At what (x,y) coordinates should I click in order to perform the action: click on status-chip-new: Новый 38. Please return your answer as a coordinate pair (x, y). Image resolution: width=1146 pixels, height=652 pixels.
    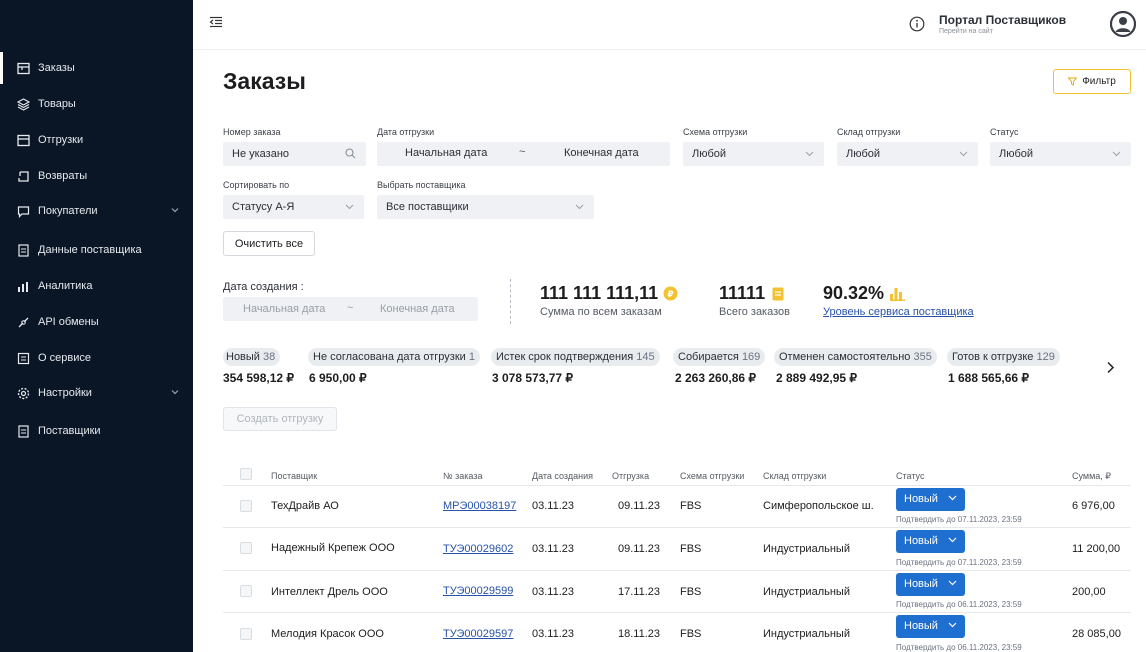
    Looking at the image, I should click on (252, 357).